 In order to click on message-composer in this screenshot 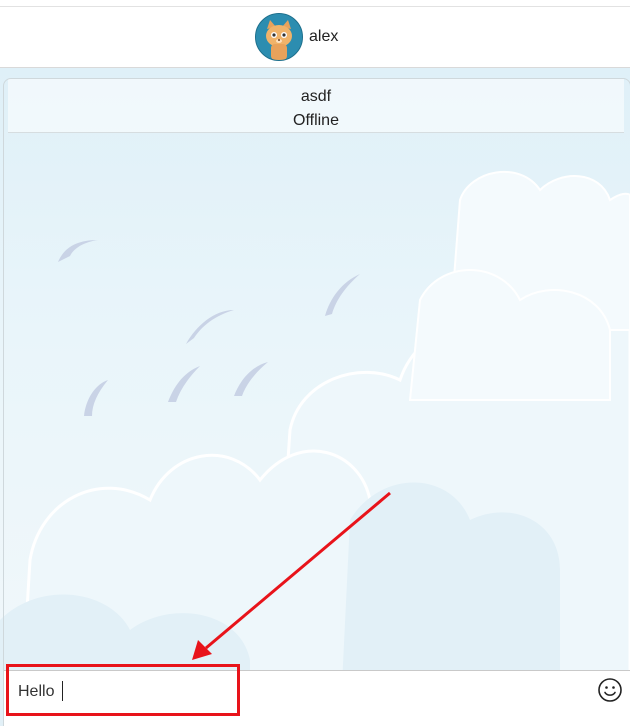, I will do `click(317, 698)`.